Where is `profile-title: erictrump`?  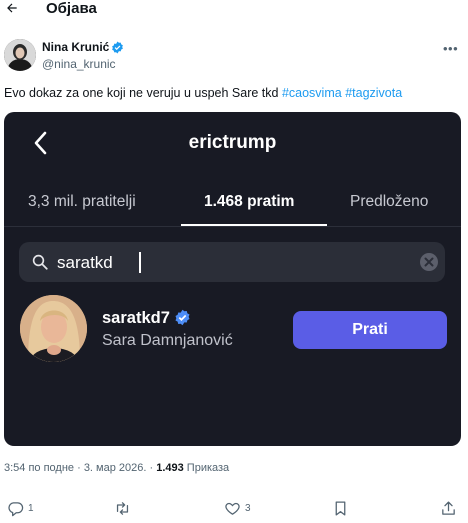
profile-title: erictrump is located at coordinates (232, 142).